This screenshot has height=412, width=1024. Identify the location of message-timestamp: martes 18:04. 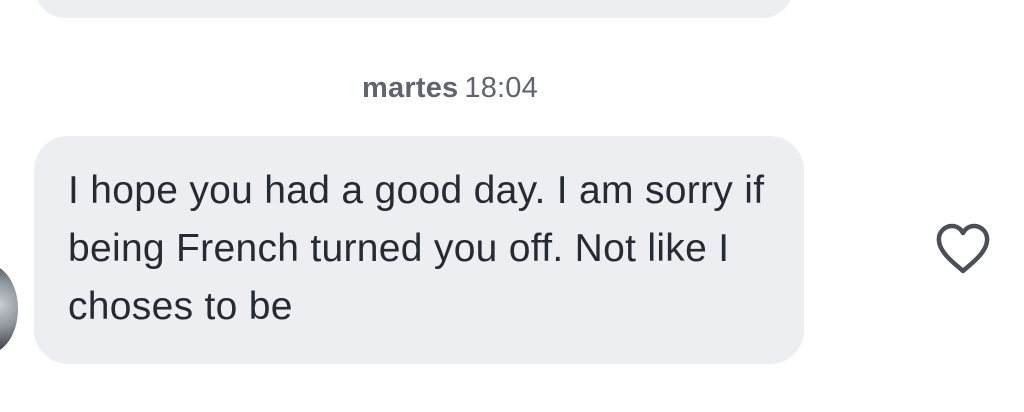
(450, 88).